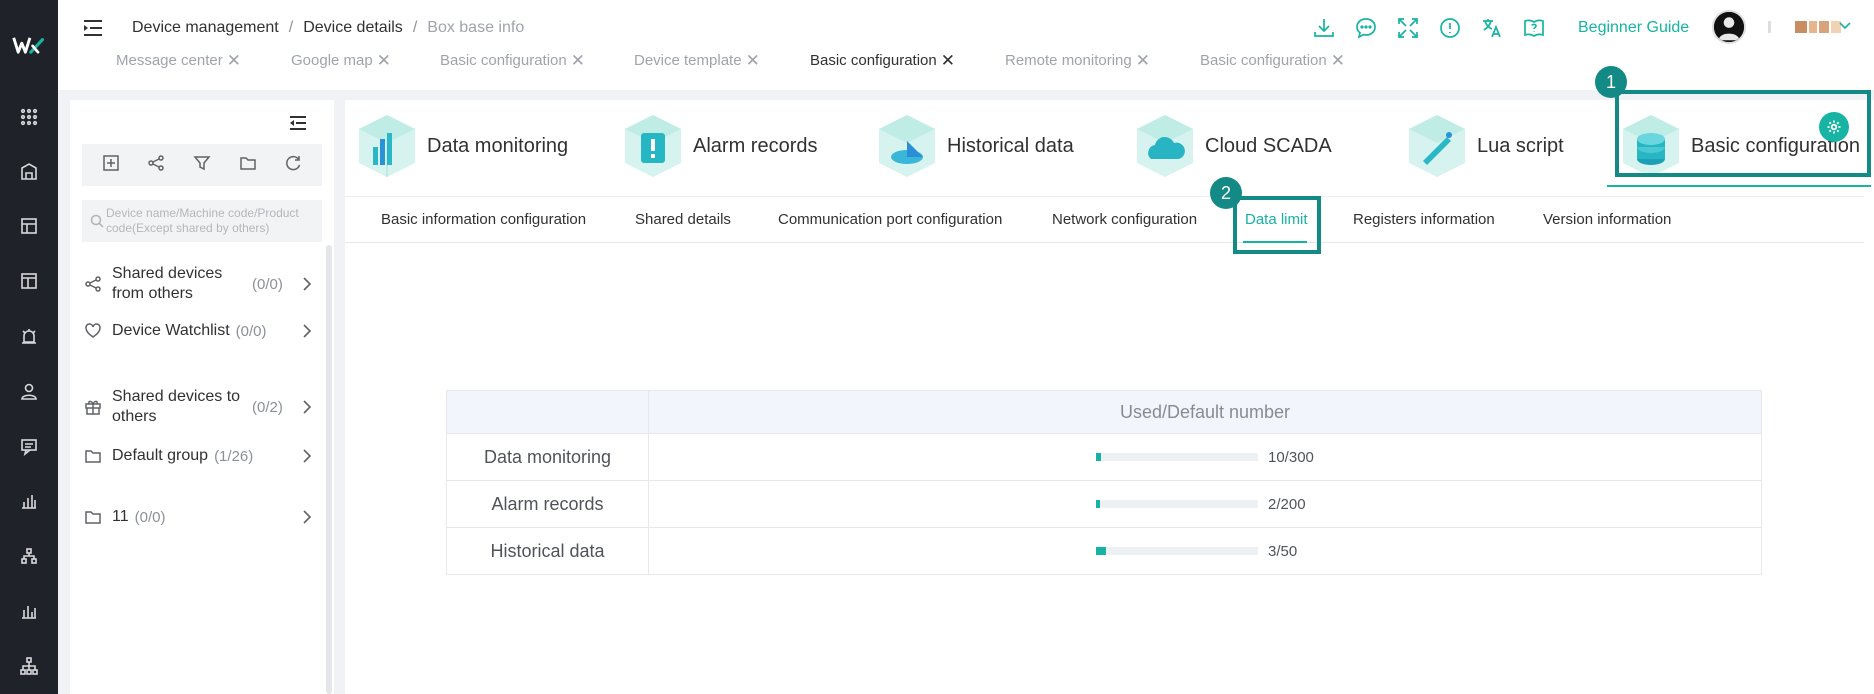 The image size is (1874, 694). Describe the element at coordinates (1104, 242) in the screenshot. I see `subtab-divider` at that location.